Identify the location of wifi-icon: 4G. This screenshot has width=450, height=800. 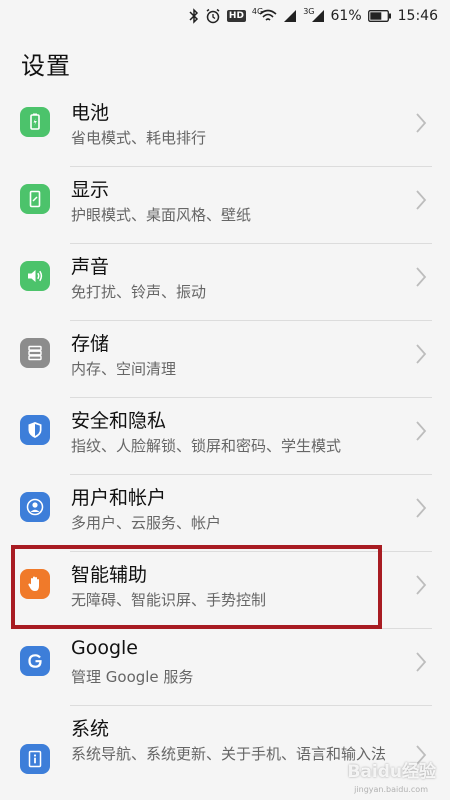
(264, 16).